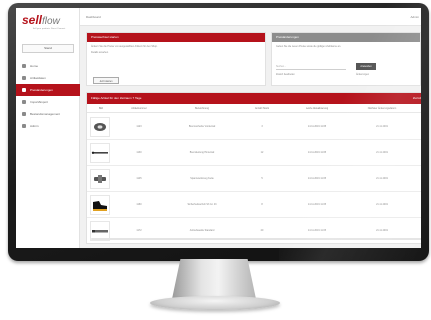 The width and height of the screenshot is (431, 320). I want to click on brand-part-a: sell, so click(32, 20).